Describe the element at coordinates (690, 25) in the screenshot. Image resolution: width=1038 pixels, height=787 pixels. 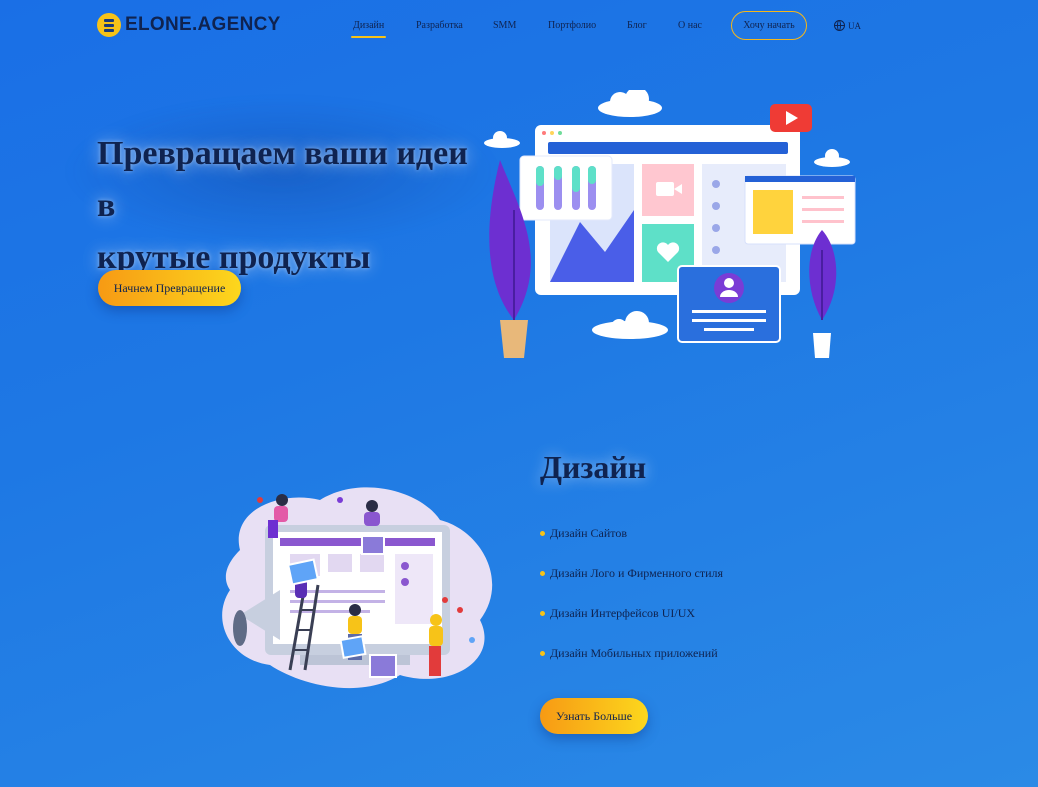
I see `nav-item-about: О нас` at that location.